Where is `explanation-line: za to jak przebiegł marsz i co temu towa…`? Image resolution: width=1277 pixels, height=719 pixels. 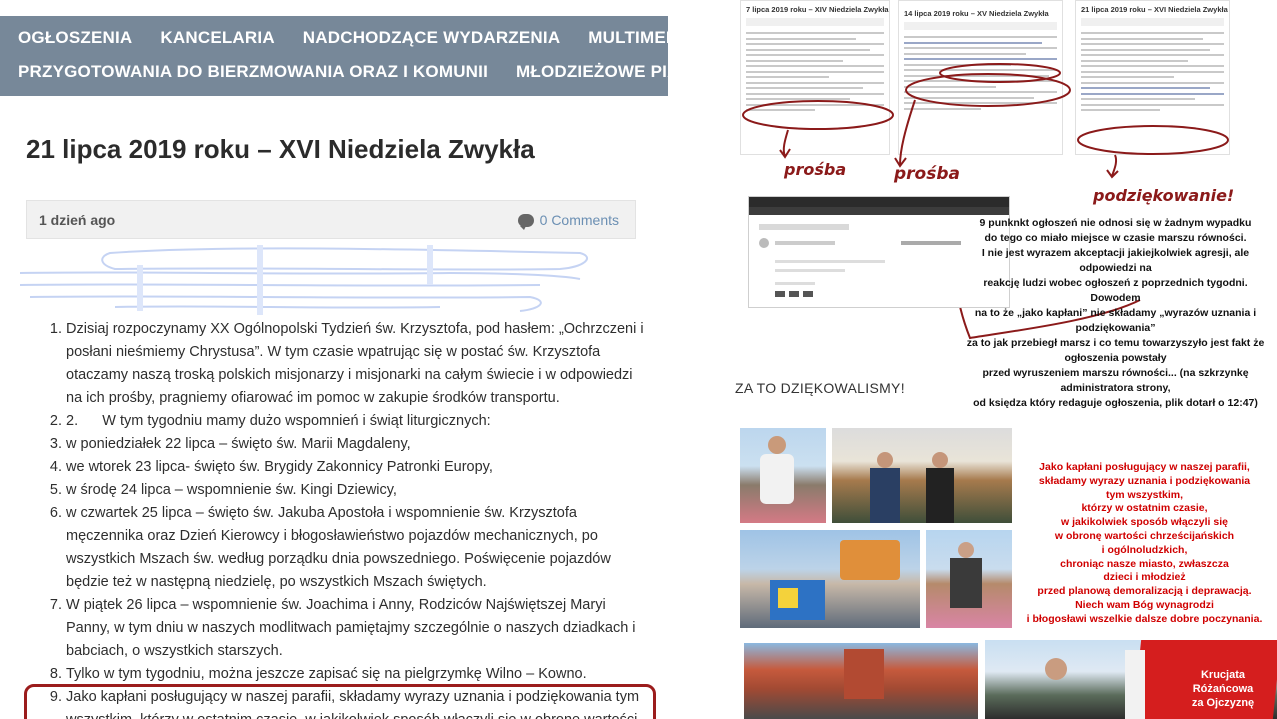 explanation-line: za to jak przebiegł marsz i co temu towa… is located at coordinates (1115, 350).